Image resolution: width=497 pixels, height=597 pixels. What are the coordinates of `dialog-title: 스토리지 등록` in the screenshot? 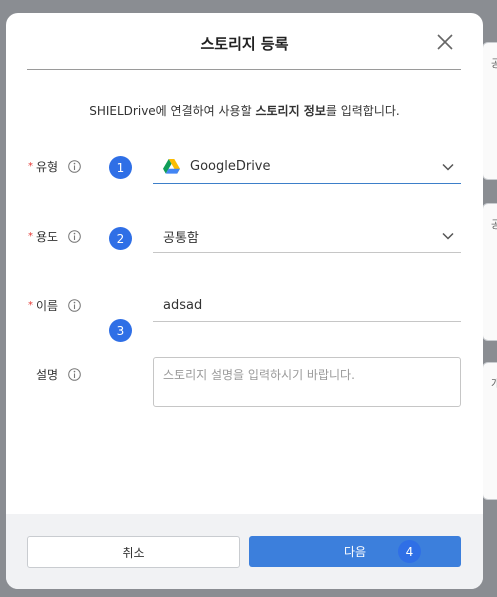 It's located at (244, 44).